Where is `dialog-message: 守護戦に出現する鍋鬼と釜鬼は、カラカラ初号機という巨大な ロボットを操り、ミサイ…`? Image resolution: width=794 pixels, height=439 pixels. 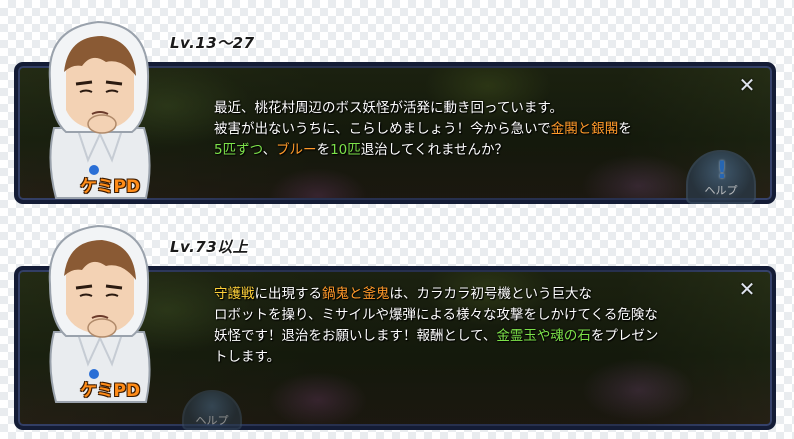
dialog-message: 守護戦に出現する鍋鬼と釜鬼は、カラカラ初号機という巨大な ロボットを操り、ミサイ… is located at coordinates (484, 326).